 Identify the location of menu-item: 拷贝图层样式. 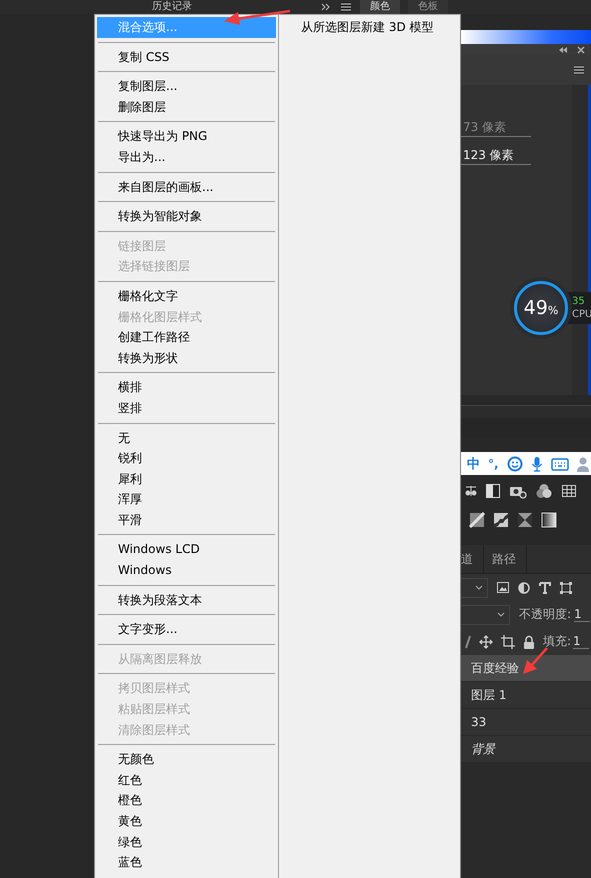
(154, 689).